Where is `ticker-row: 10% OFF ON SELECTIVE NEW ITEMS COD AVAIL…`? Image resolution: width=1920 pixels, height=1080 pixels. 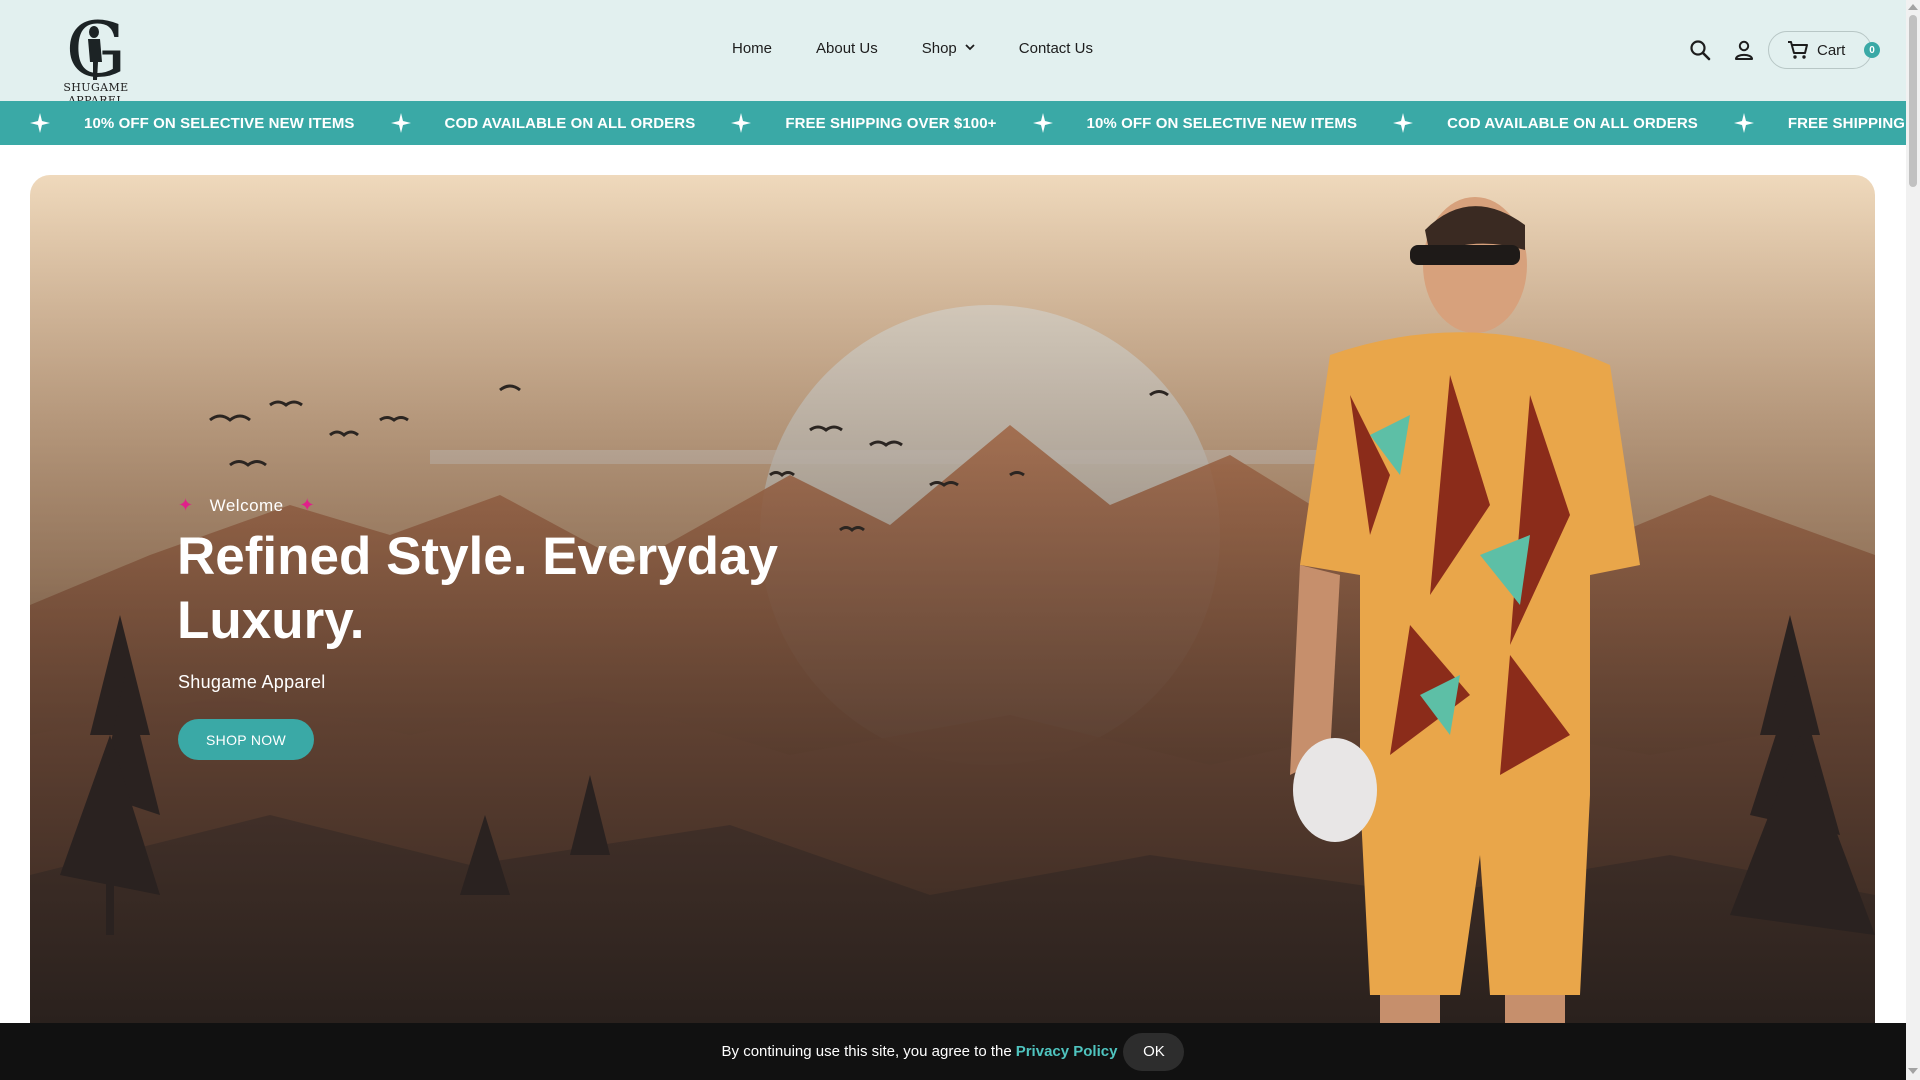
ticker-row: 10% OFF ON SELECTIVE NEW ITEMS COD AVAIL… is located at coordinates (968, 123).